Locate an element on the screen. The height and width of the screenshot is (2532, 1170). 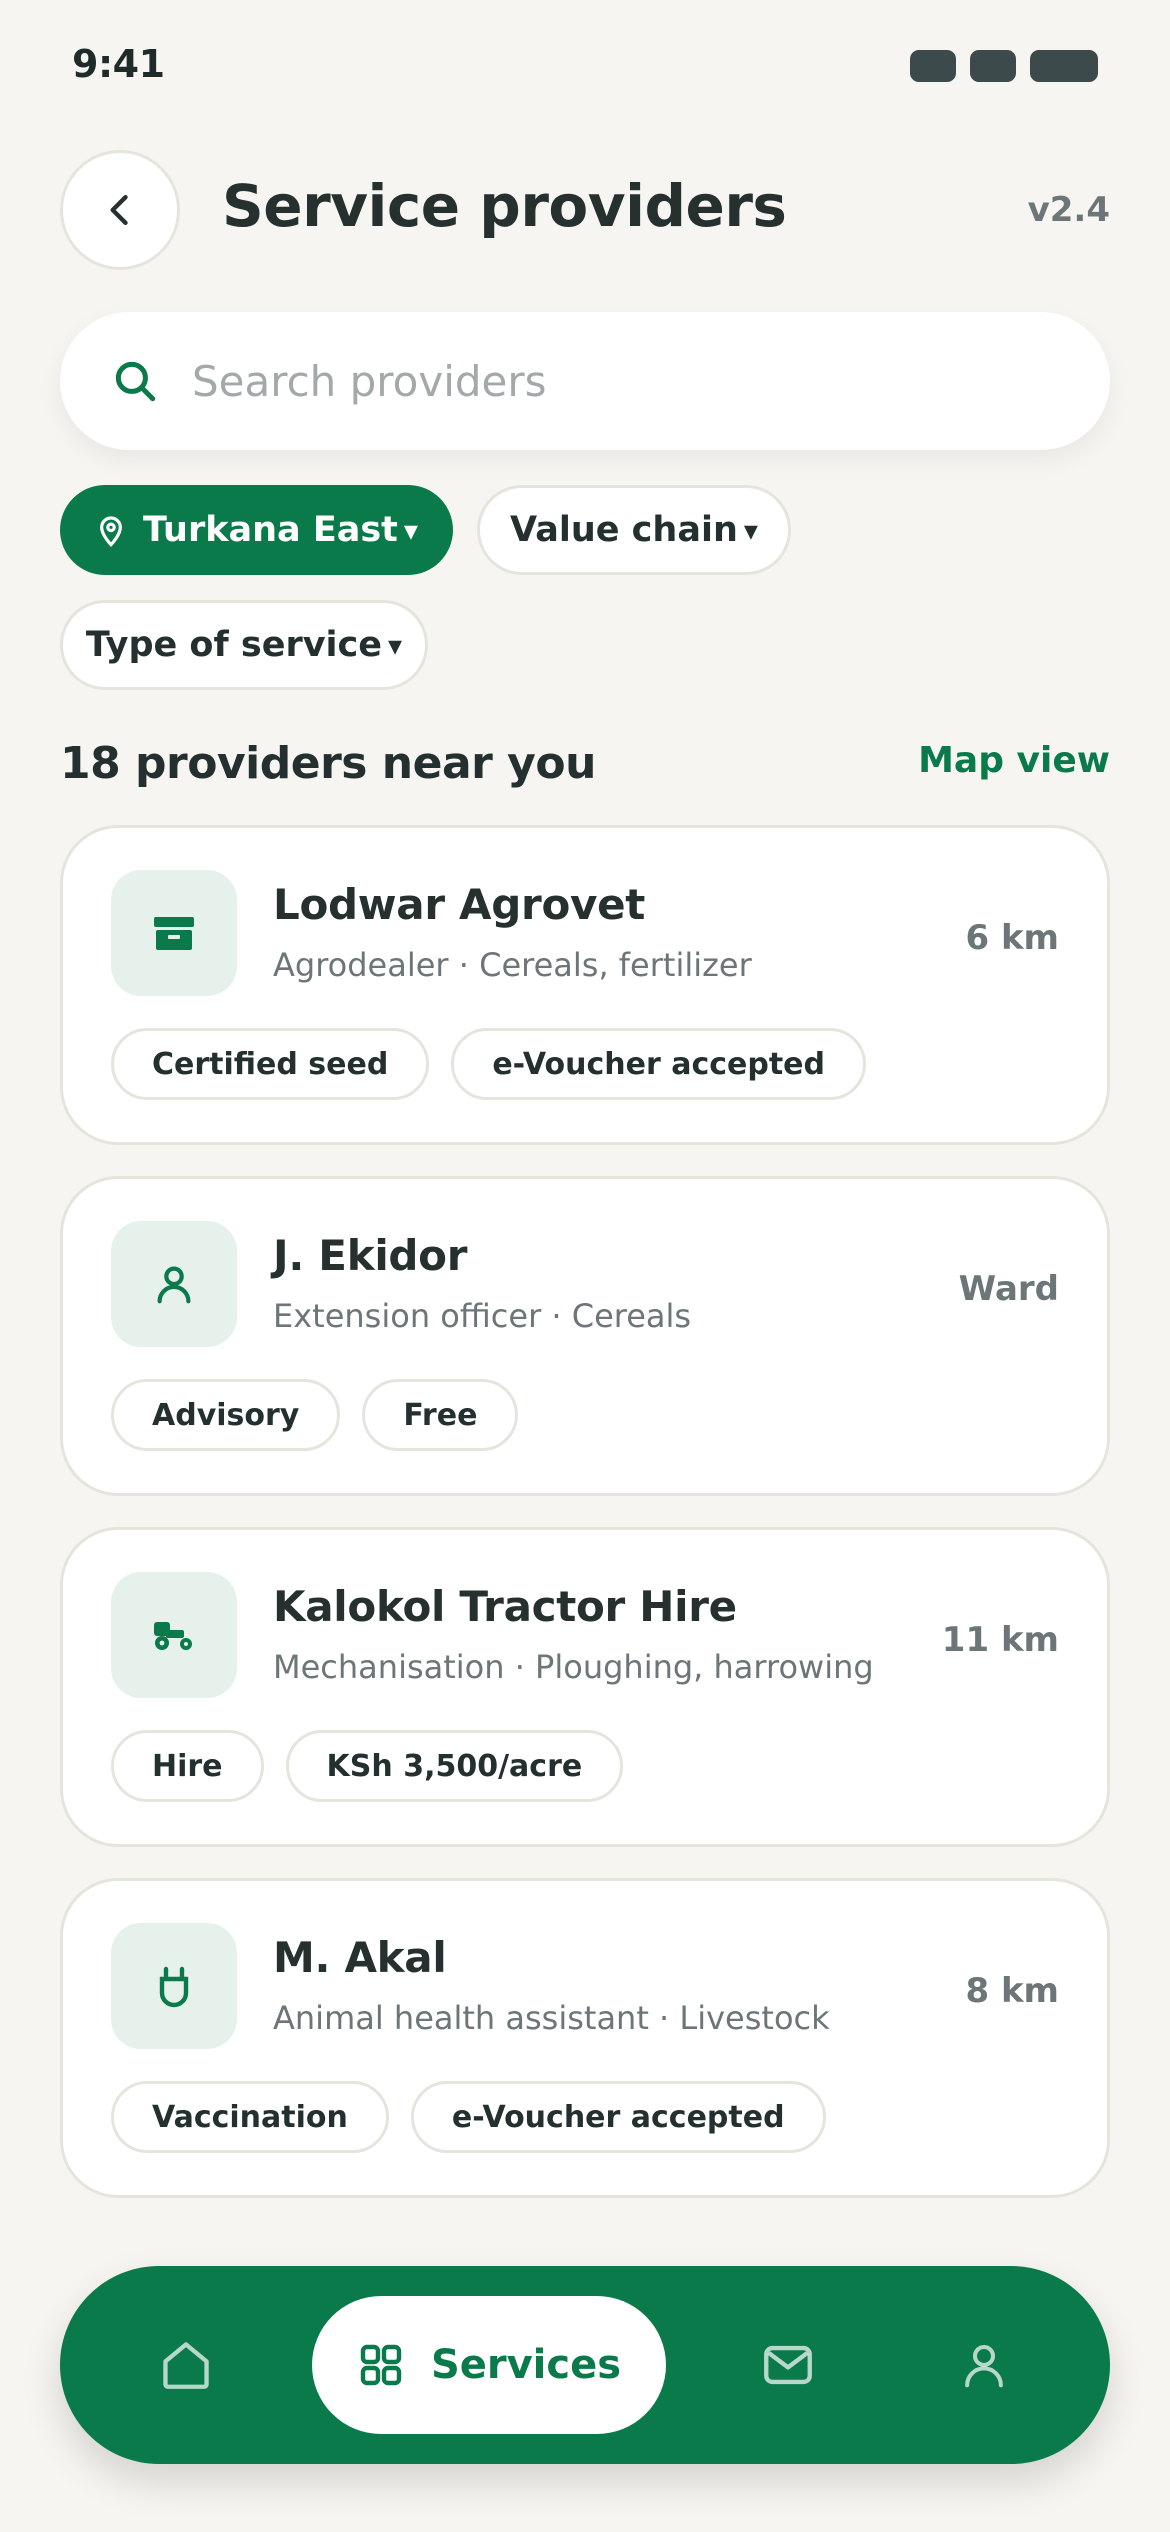
nav-profile is located at coordinates (984, 2365).